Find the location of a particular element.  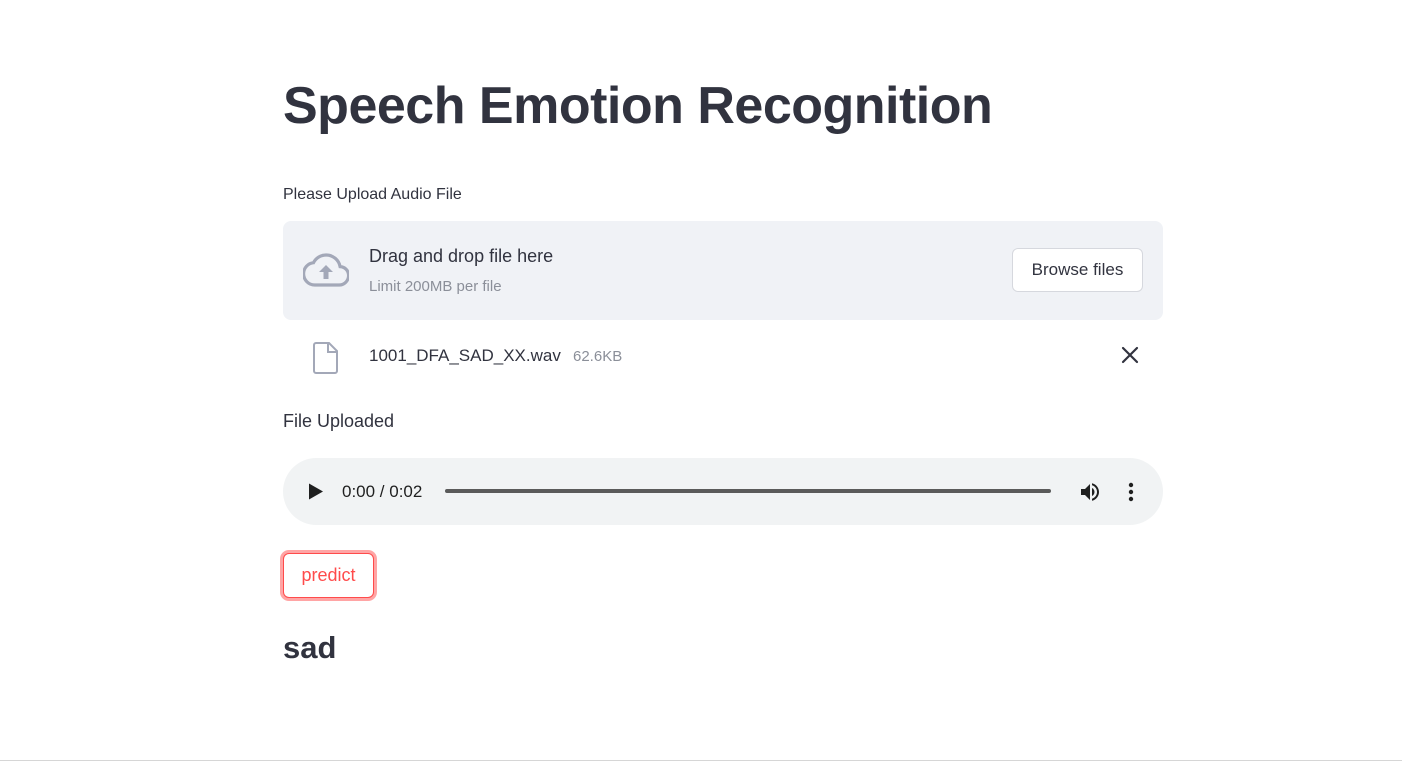

dropzone-limit: Limit 200MB per file is located at coordinates (435, 286).